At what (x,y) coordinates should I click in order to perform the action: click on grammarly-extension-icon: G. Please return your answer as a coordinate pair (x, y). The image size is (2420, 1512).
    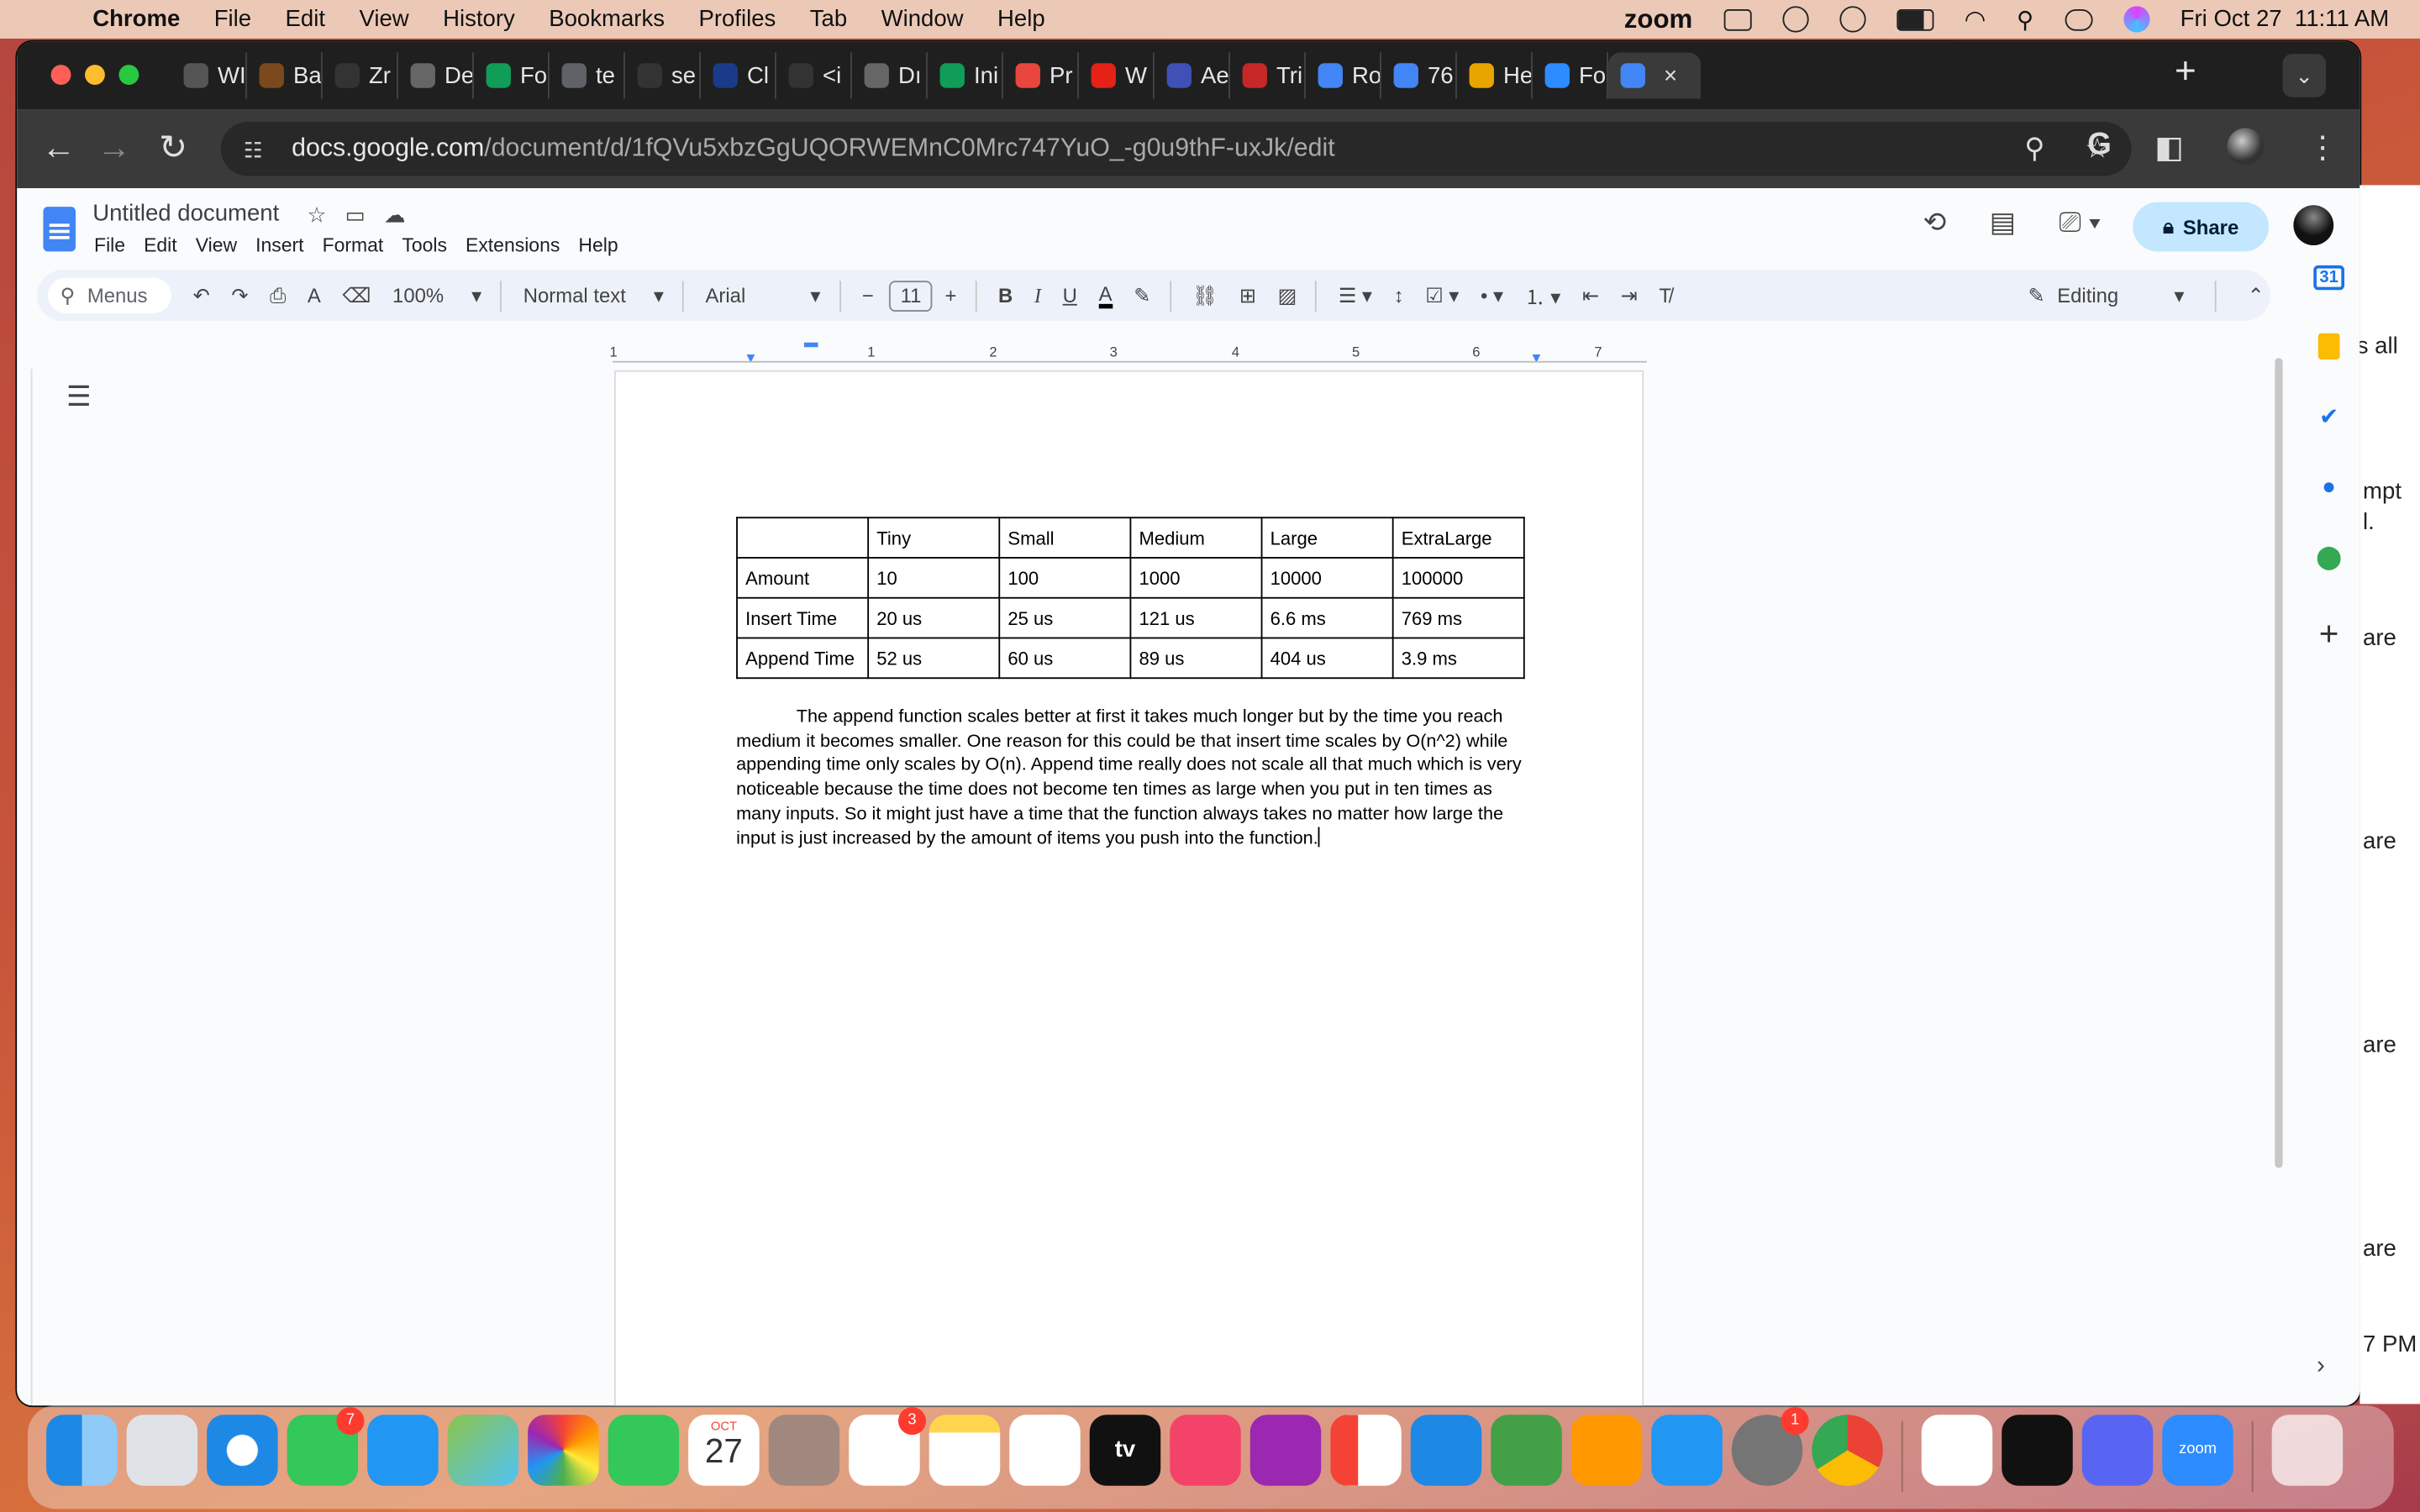
    Looking at the image, I should click on (2099, 147).